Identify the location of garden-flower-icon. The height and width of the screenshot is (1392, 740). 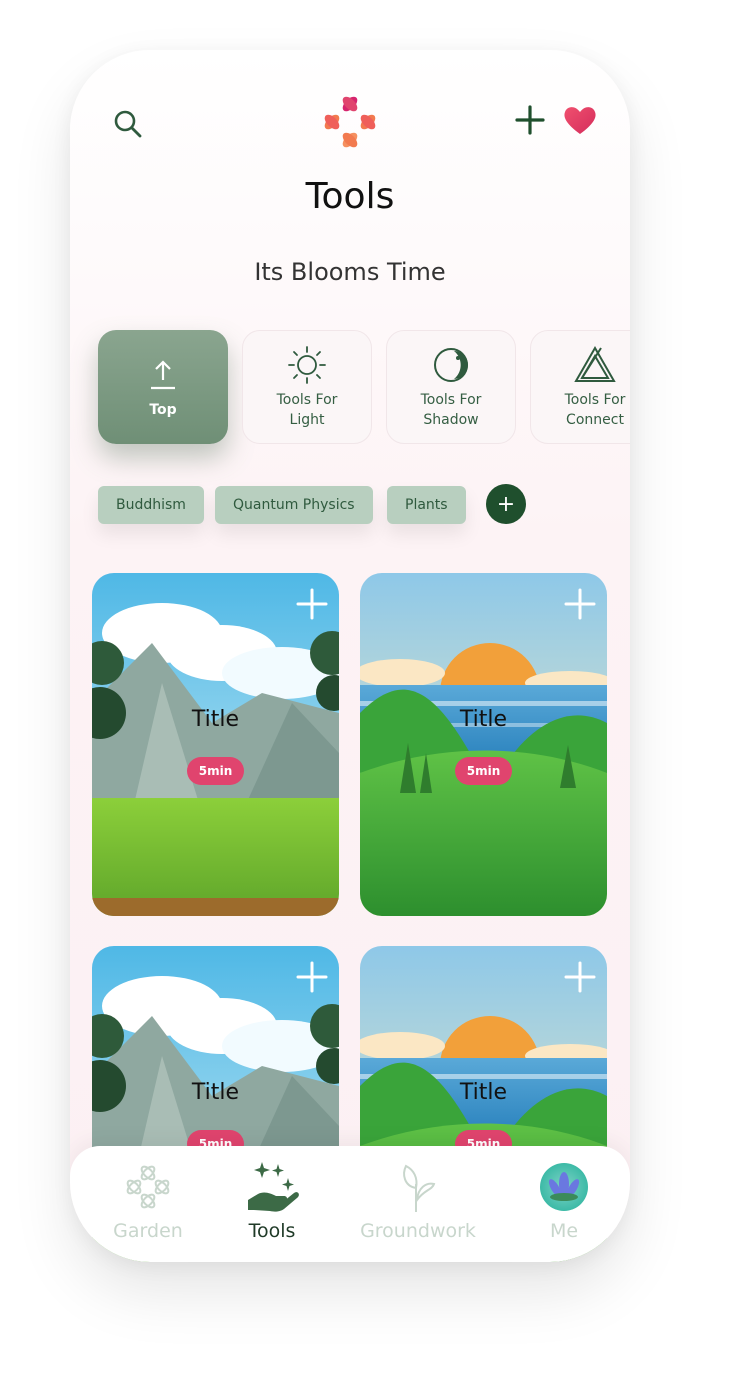
(148, 1187).